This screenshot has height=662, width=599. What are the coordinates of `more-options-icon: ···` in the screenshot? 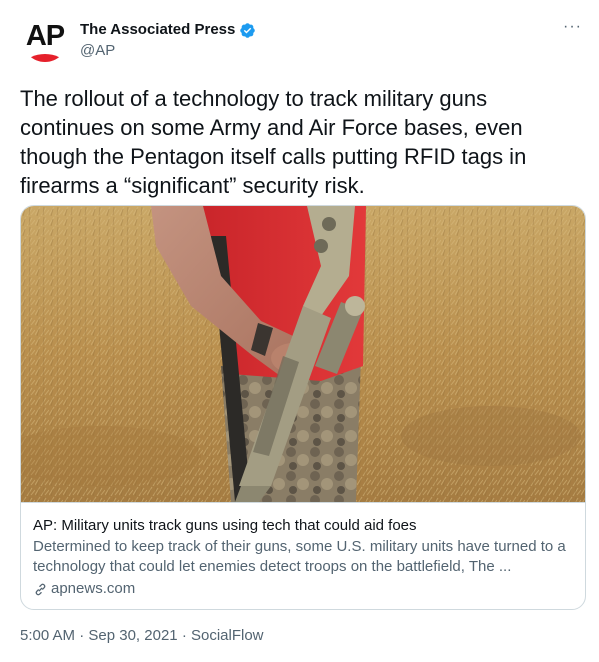 It's located at (572, 28).